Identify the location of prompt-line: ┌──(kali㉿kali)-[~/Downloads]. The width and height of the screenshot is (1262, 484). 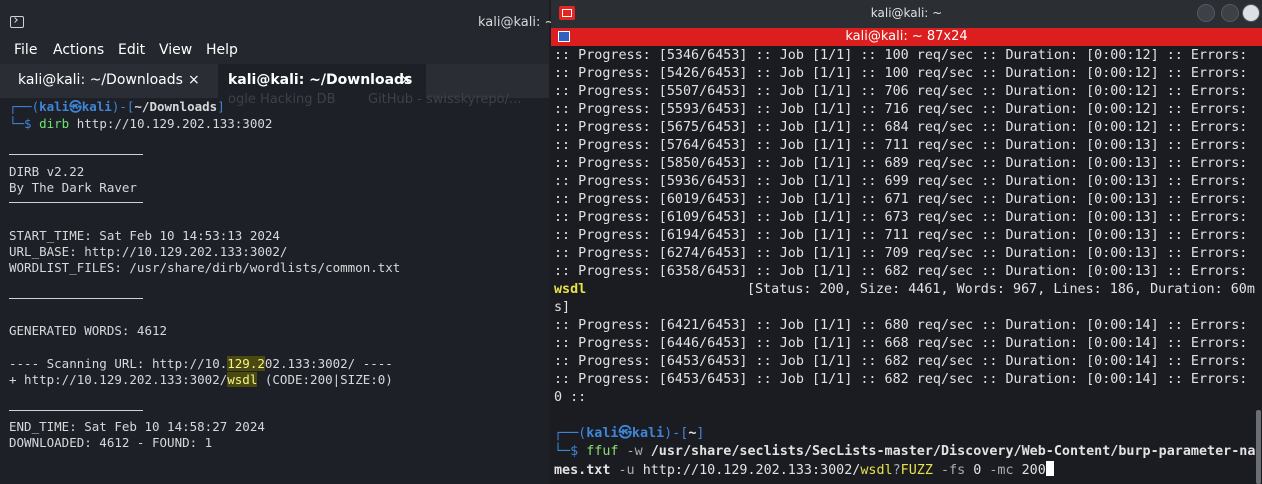
(117, 106).